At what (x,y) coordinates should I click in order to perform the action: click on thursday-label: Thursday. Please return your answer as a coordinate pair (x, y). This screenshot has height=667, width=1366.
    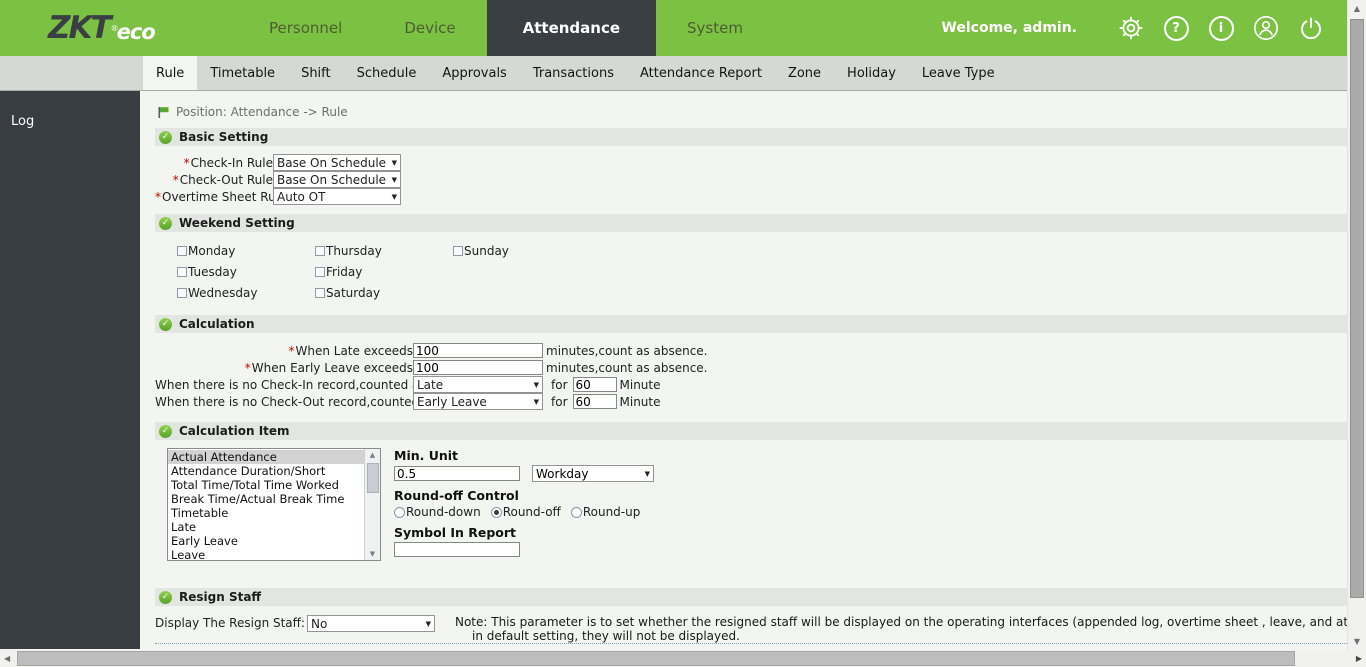
    Looking at the image, I should click on (354, 250).